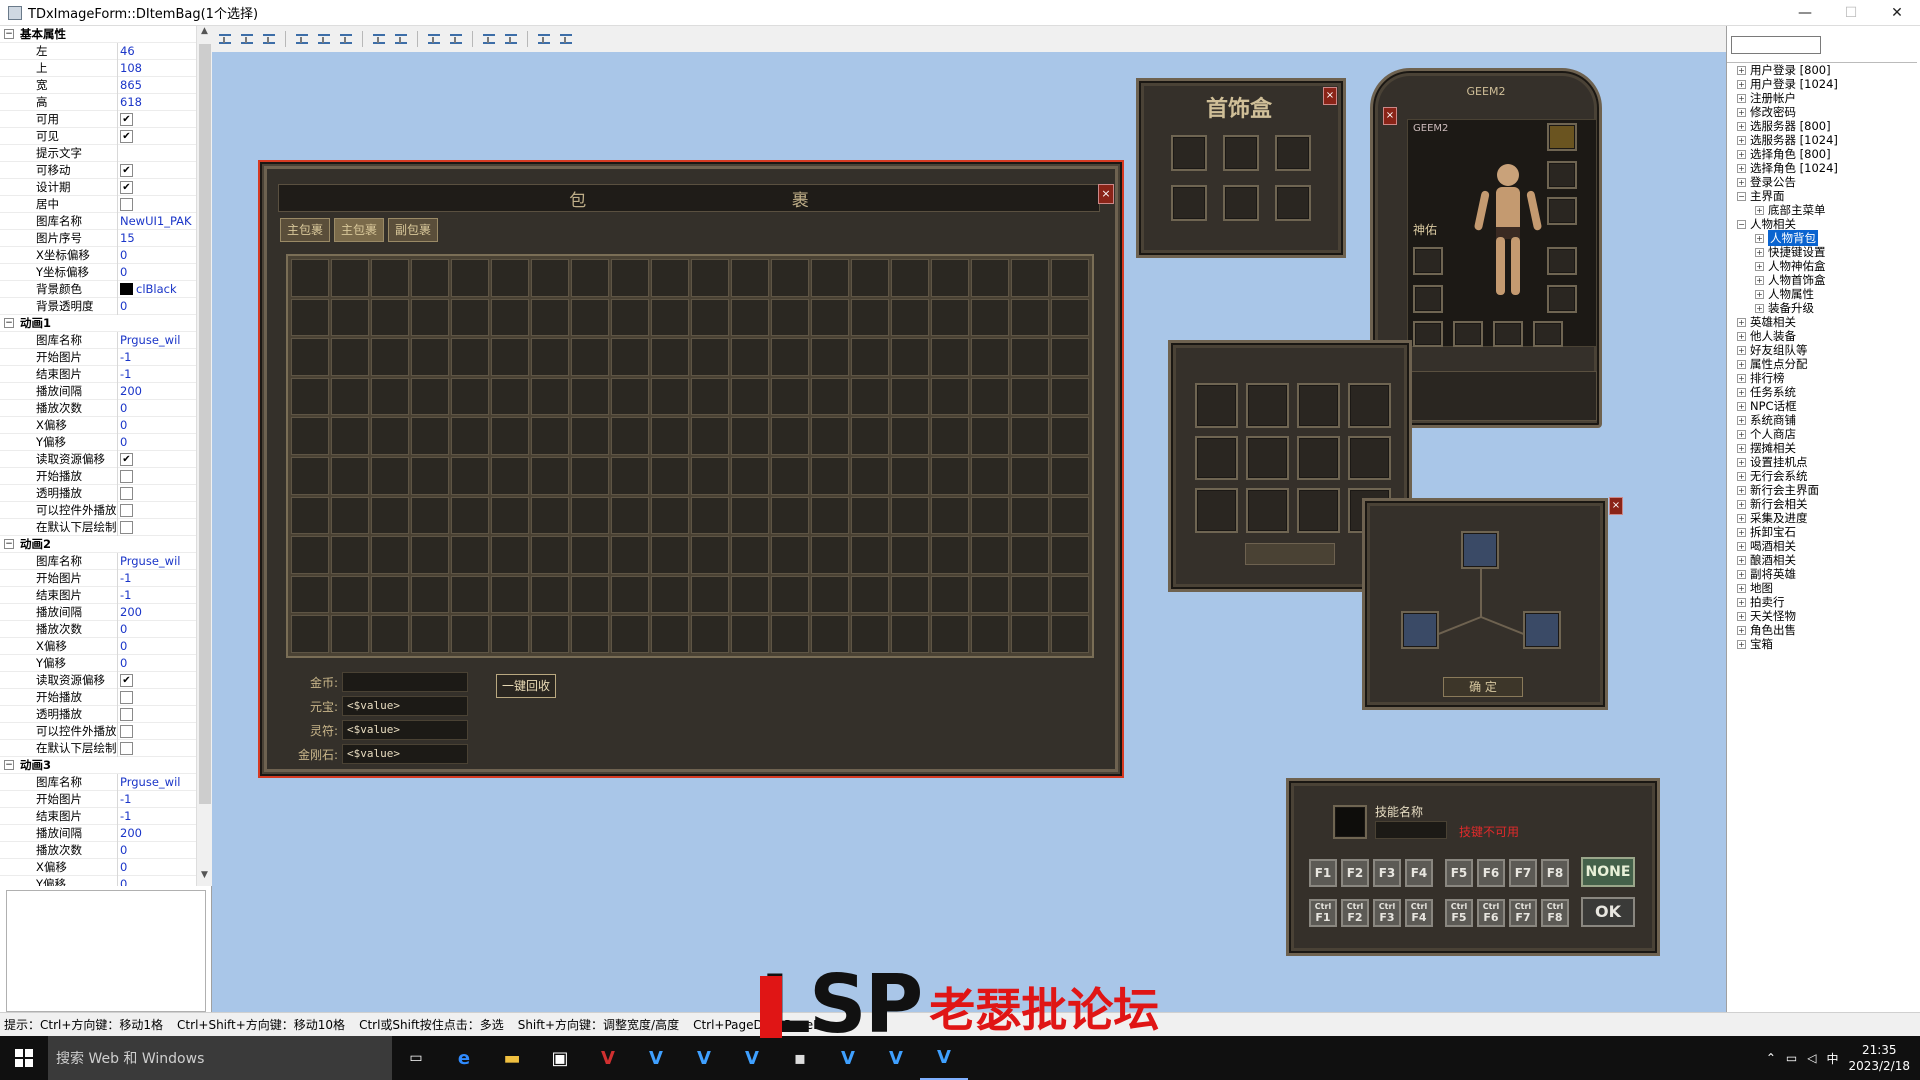 The image size is (1920, 1080). Describe the element at coordinates (157, 187) in the screenshot. I see `prop-value-cell: ✔` at that location.